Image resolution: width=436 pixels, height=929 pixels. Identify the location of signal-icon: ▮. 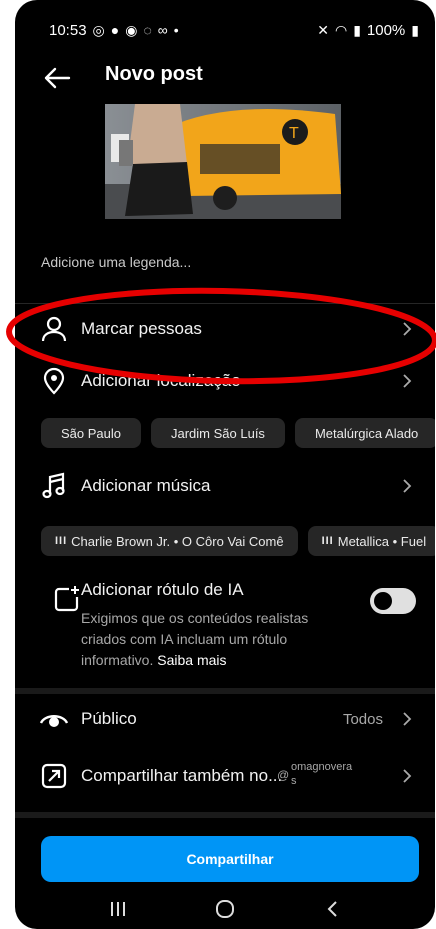
(357, 30).